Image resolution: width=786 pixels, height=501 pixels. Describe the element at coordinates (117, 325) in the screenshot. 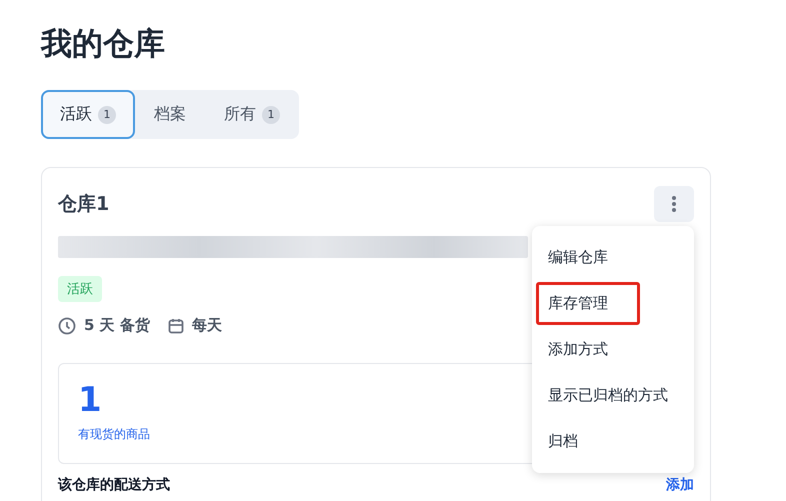

I see `lead-time: 5 天 备货` at that location.